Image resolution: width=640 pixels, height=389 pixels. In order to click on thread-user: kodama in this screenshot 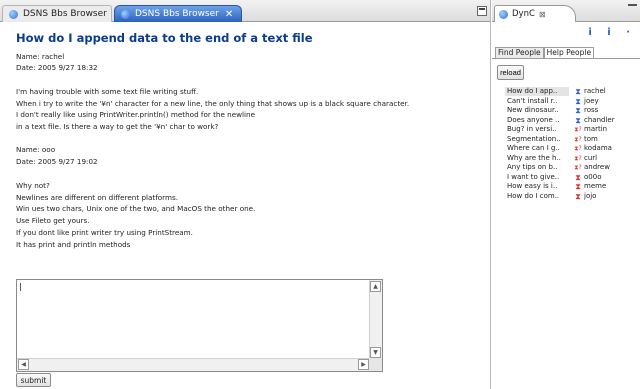, I will do `click(598, 148)`.